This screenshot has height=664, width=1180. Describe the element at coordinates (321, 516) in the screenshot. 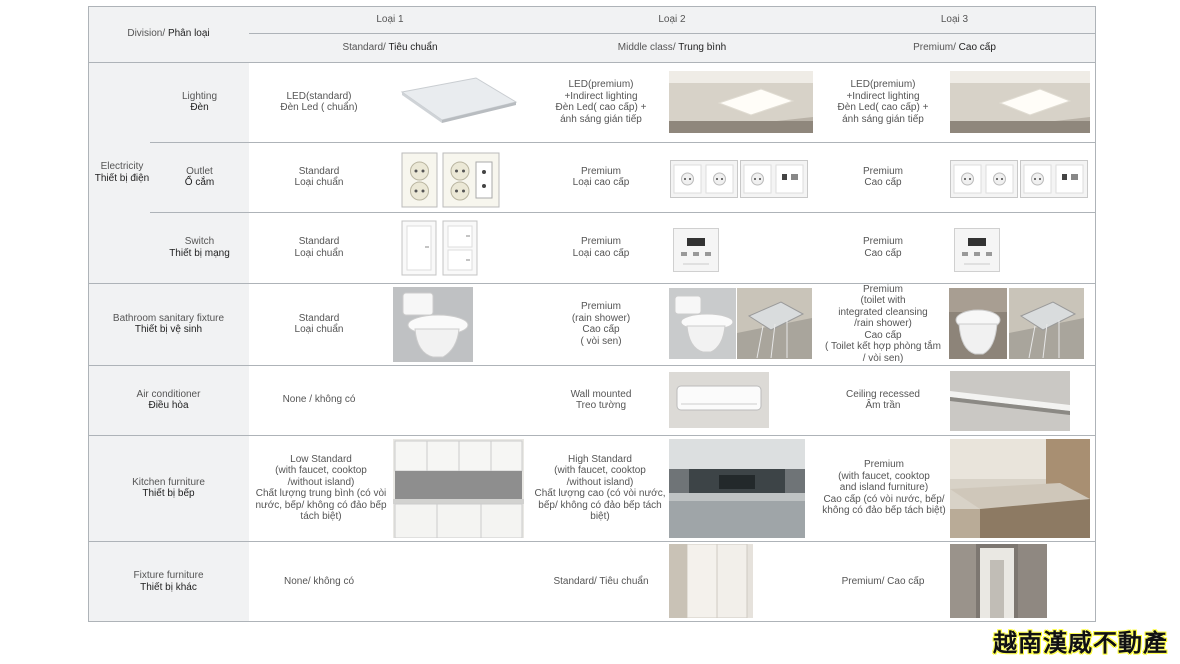

I see `cell-line: tách biệt)` at that location.